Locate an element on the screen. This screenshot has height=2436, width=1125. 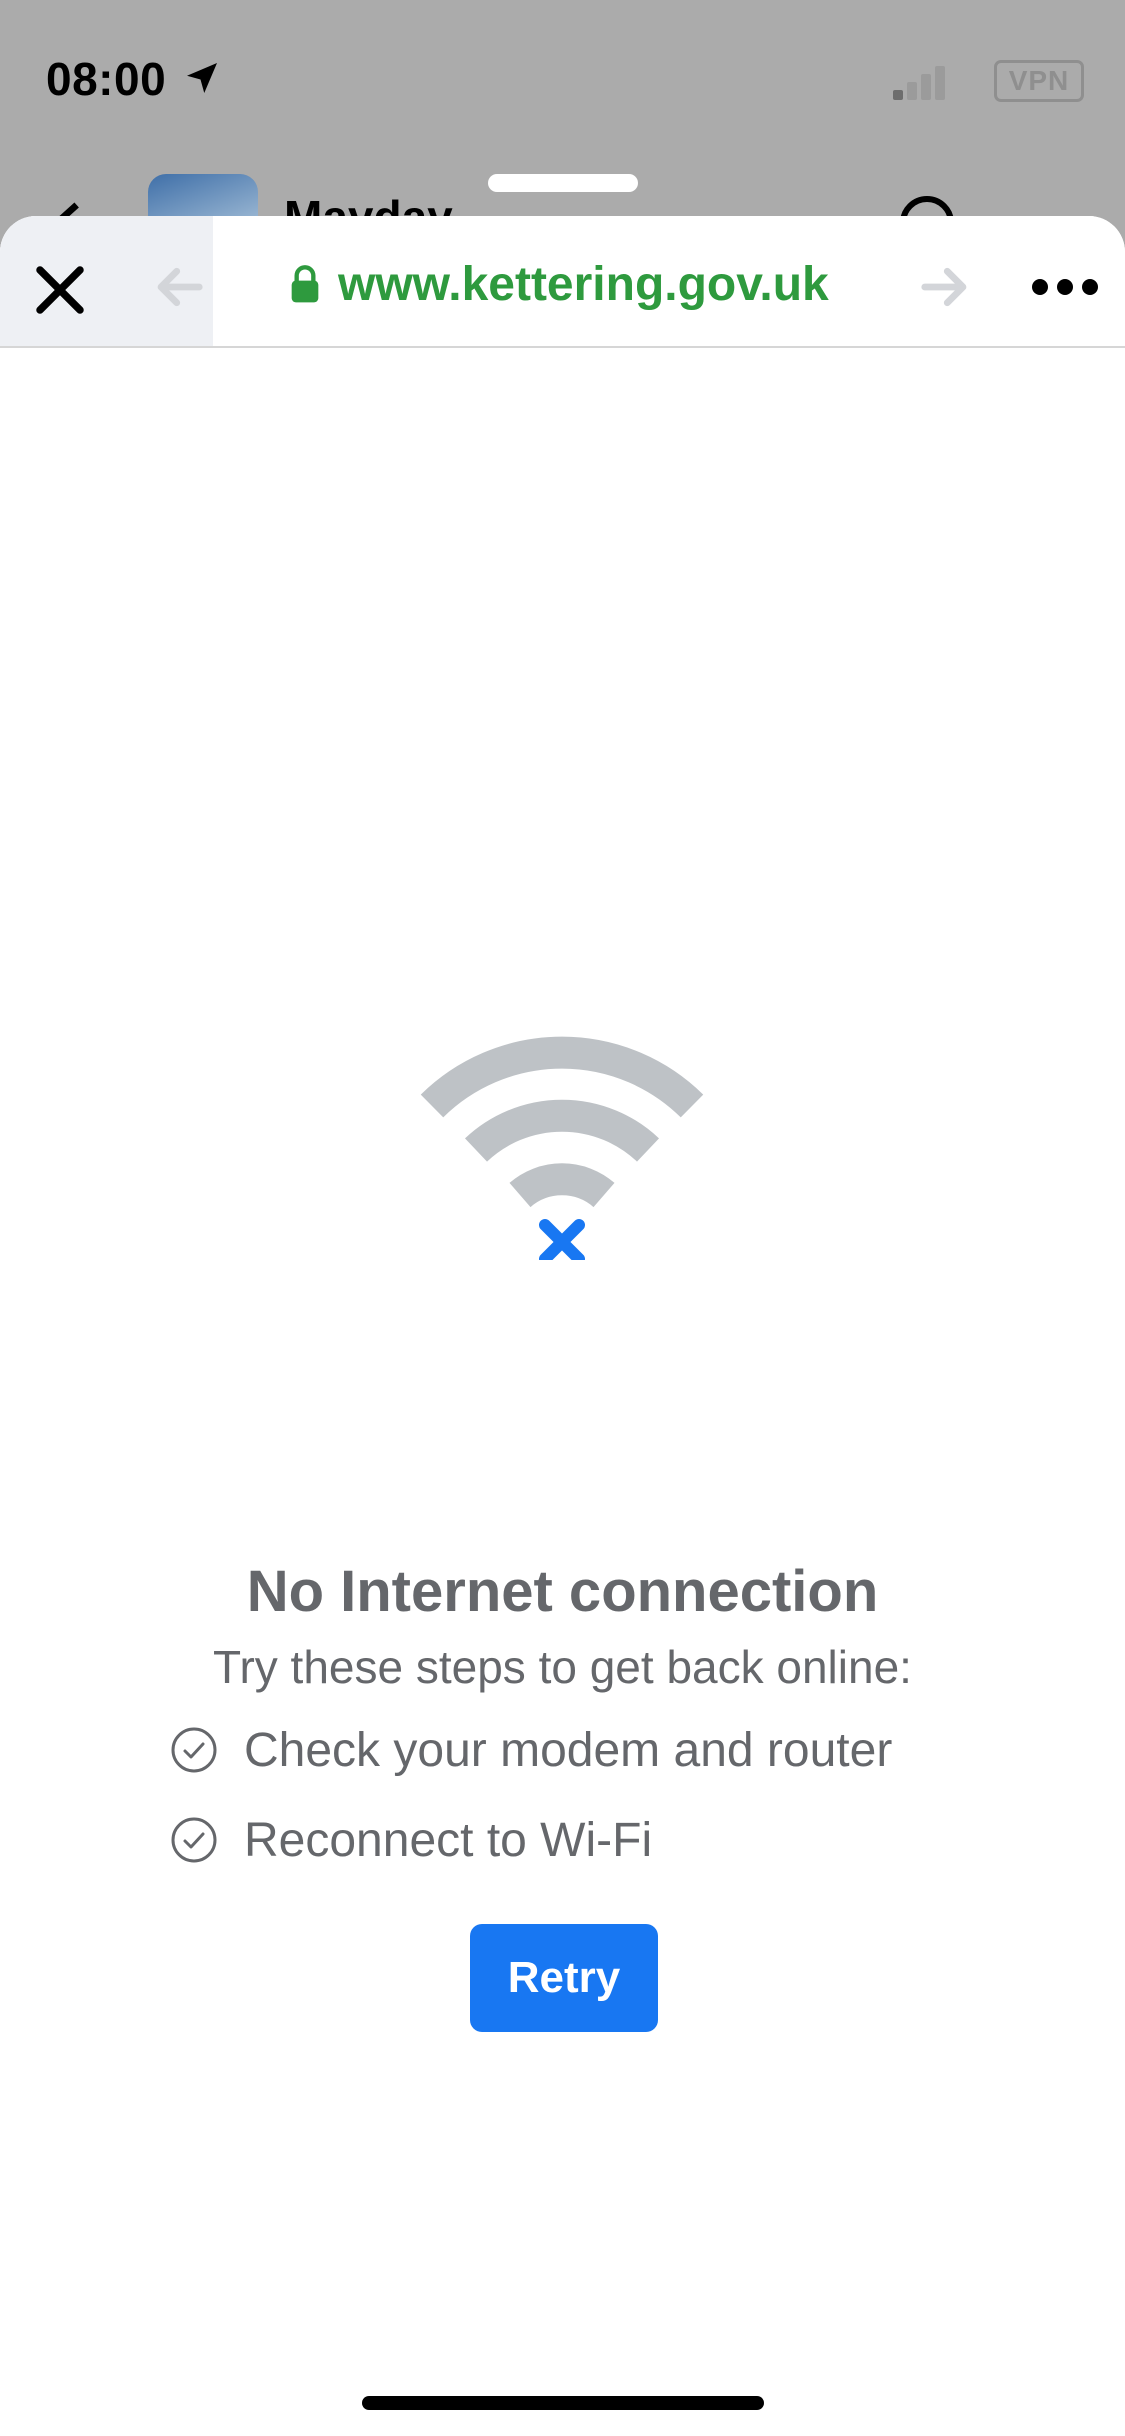
location-arrow-icon is located at coordinates (202, 78).